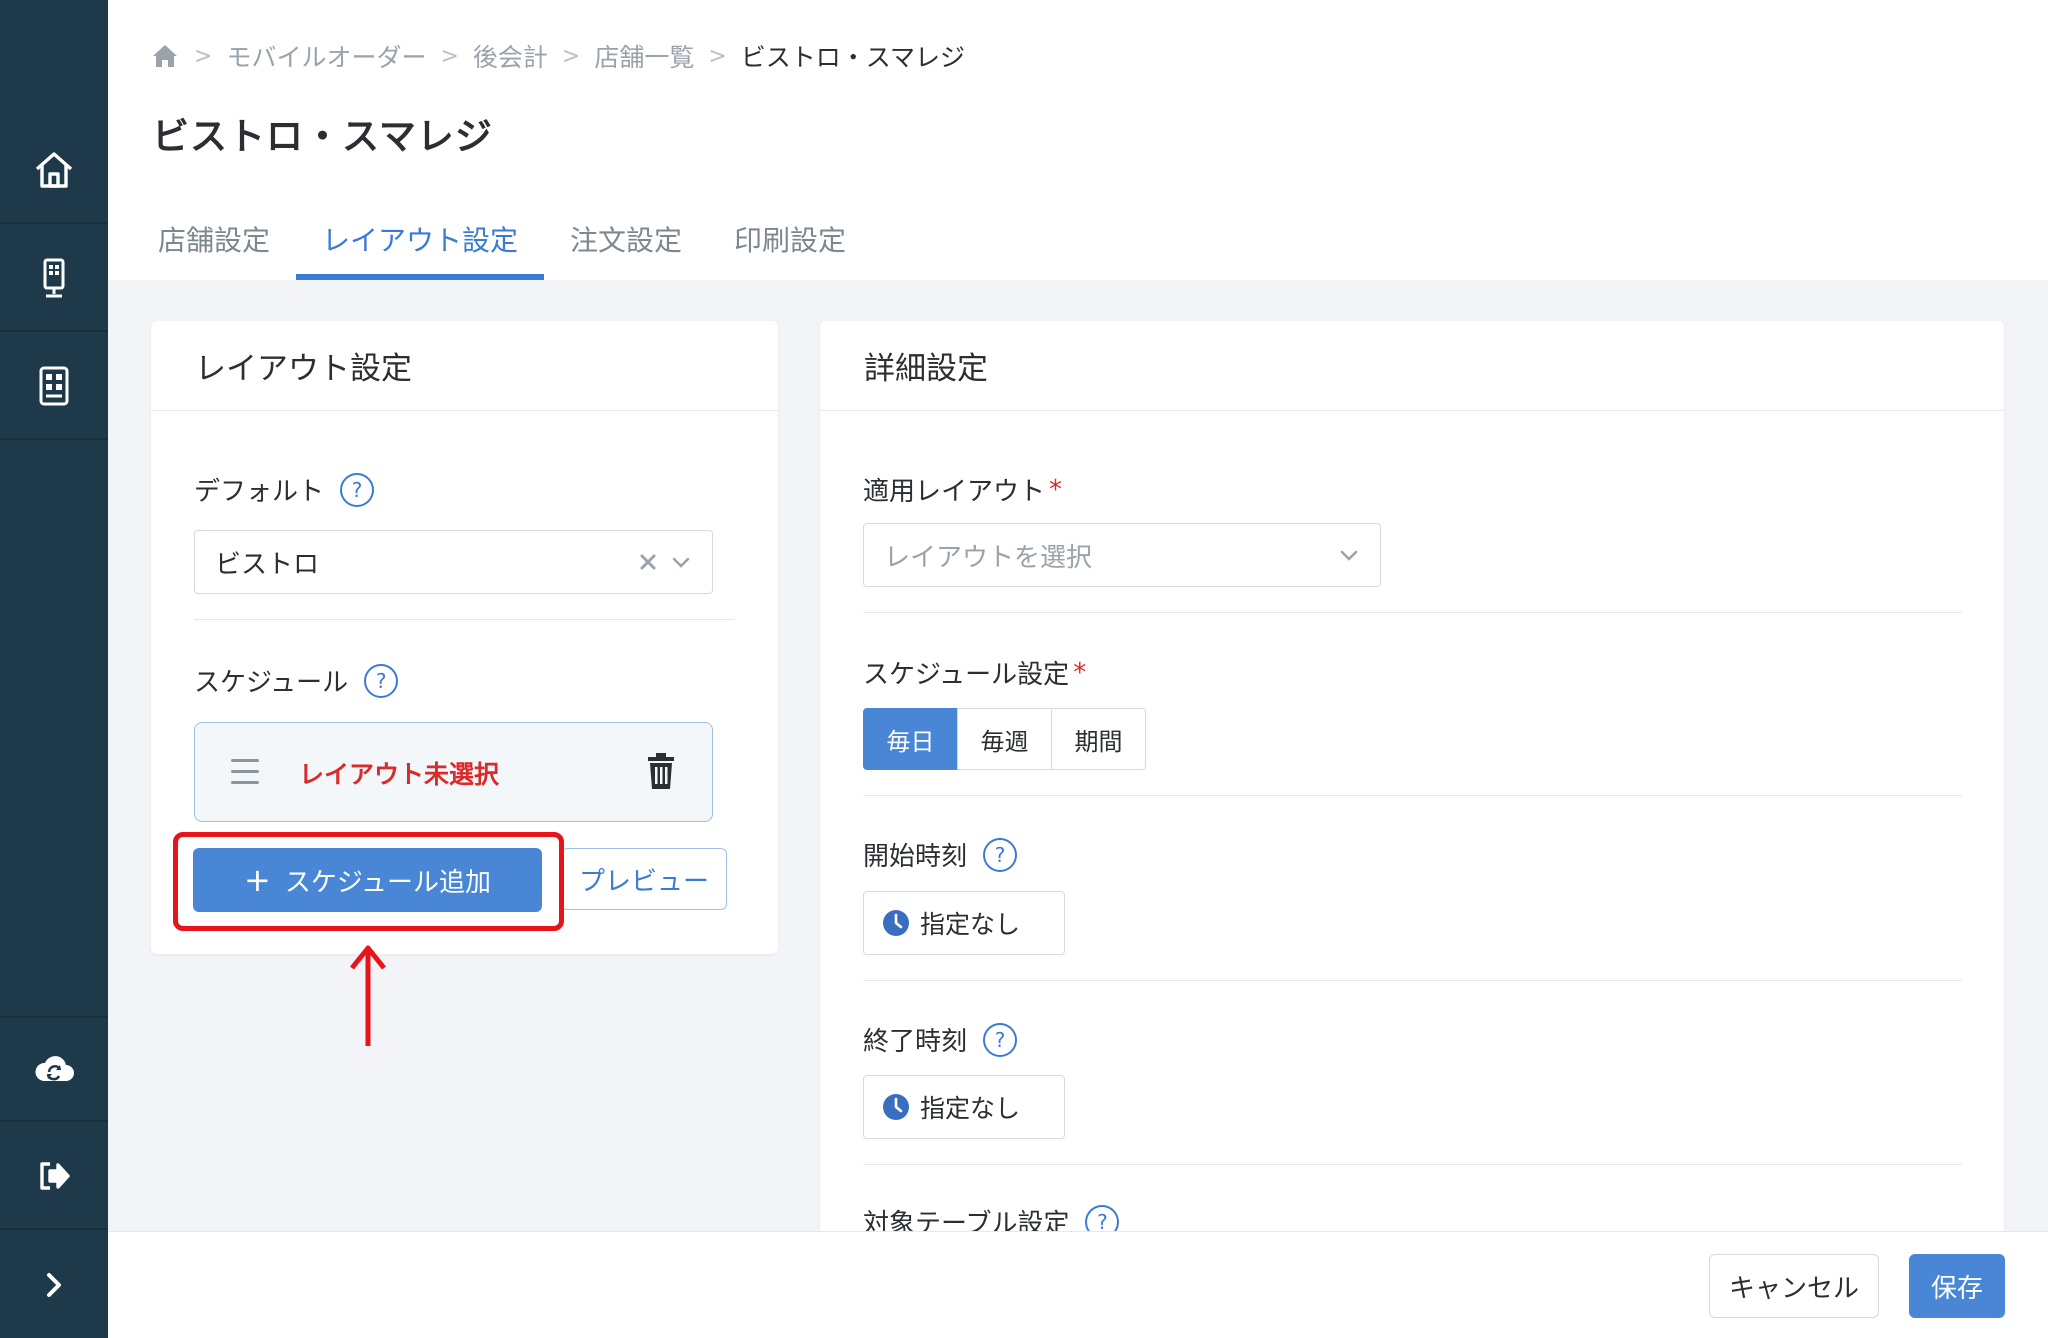 Image resolution: width=2048 pixels, height=1338 pixels. I want to click on kiosk-icon, so click(54, 278).